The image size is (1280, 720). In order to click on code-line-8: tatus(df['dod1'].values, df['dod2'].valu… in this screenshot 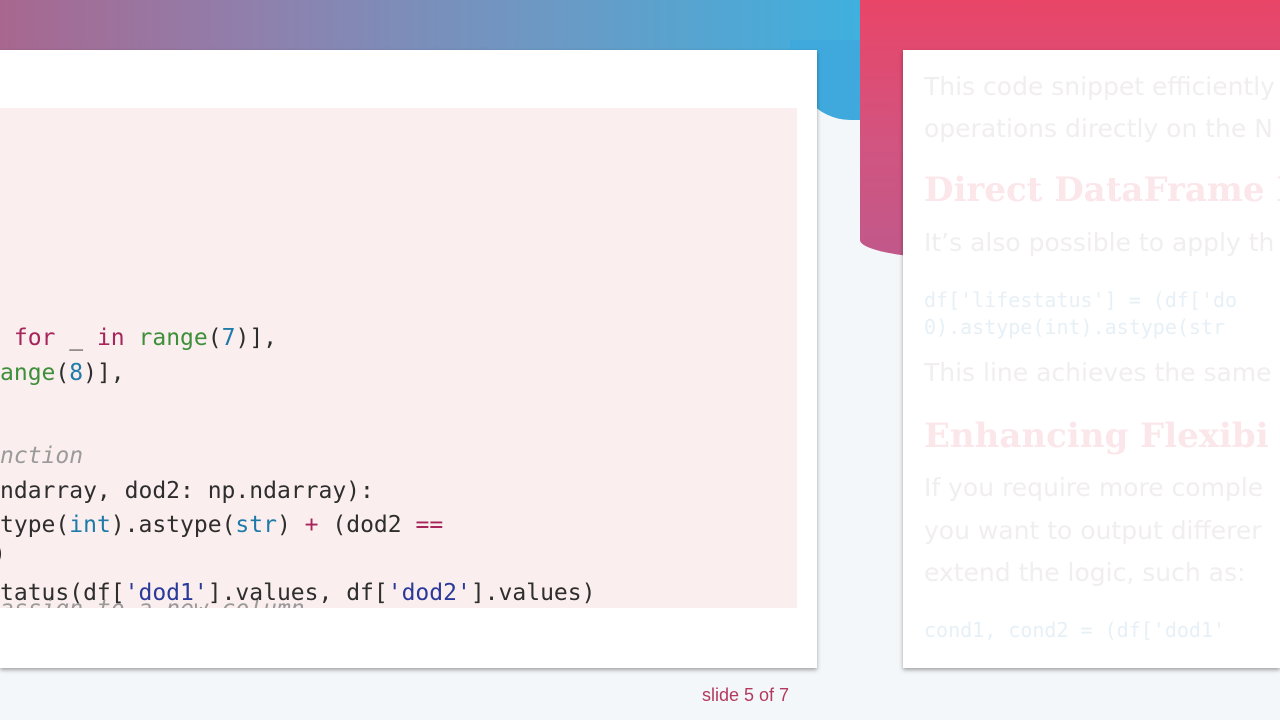, I will do `click(298, 593)`.